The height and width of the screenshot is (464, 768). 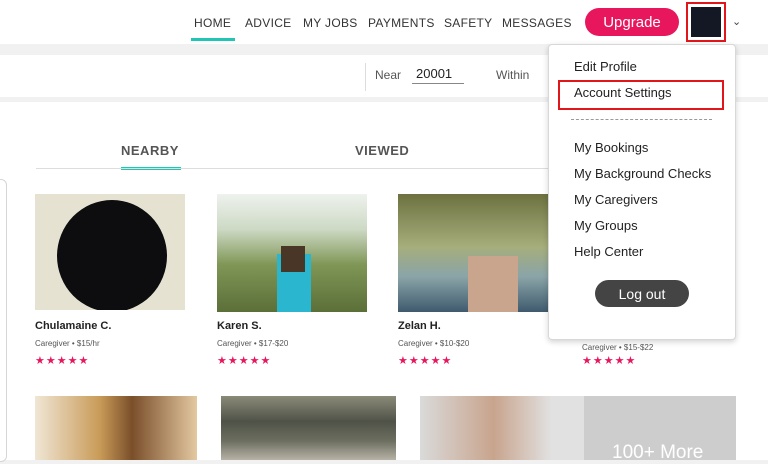 What do you see at coordinates (537, 23) in the screenshot?
I see `nav-messages: MESSAGES` at bounding box center [537, 23].